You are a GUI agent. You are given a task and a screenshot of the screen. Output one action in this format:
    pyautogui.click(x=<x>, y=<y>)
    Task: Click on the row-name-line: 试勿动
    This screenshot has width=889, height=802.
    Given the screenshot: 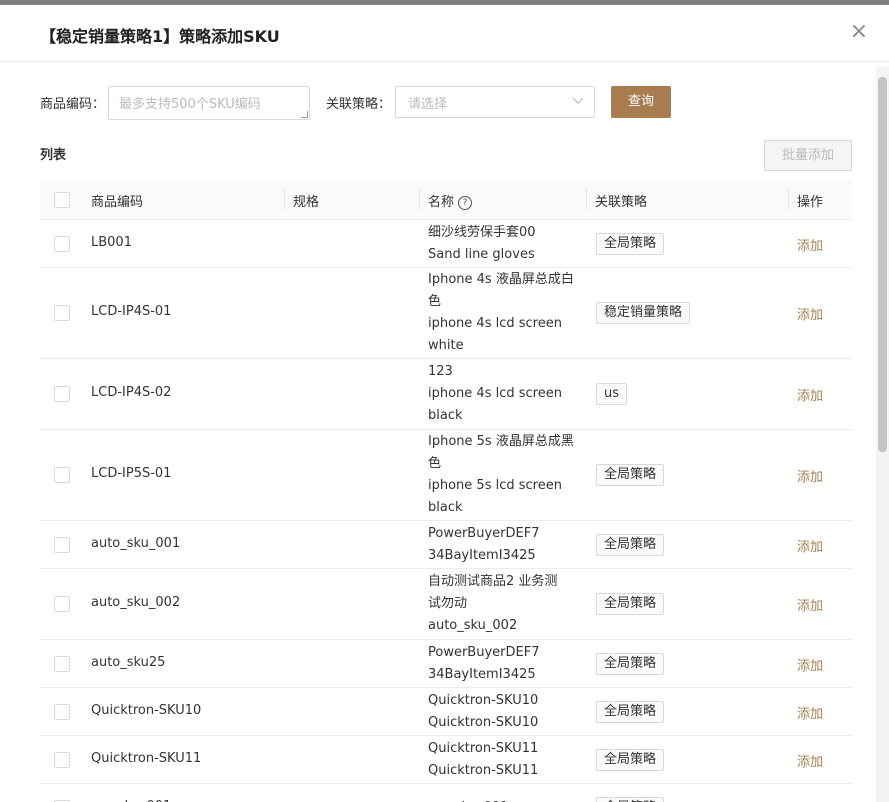 What is the action you would take?
    pyautogui.click(x=448, y=603)
    